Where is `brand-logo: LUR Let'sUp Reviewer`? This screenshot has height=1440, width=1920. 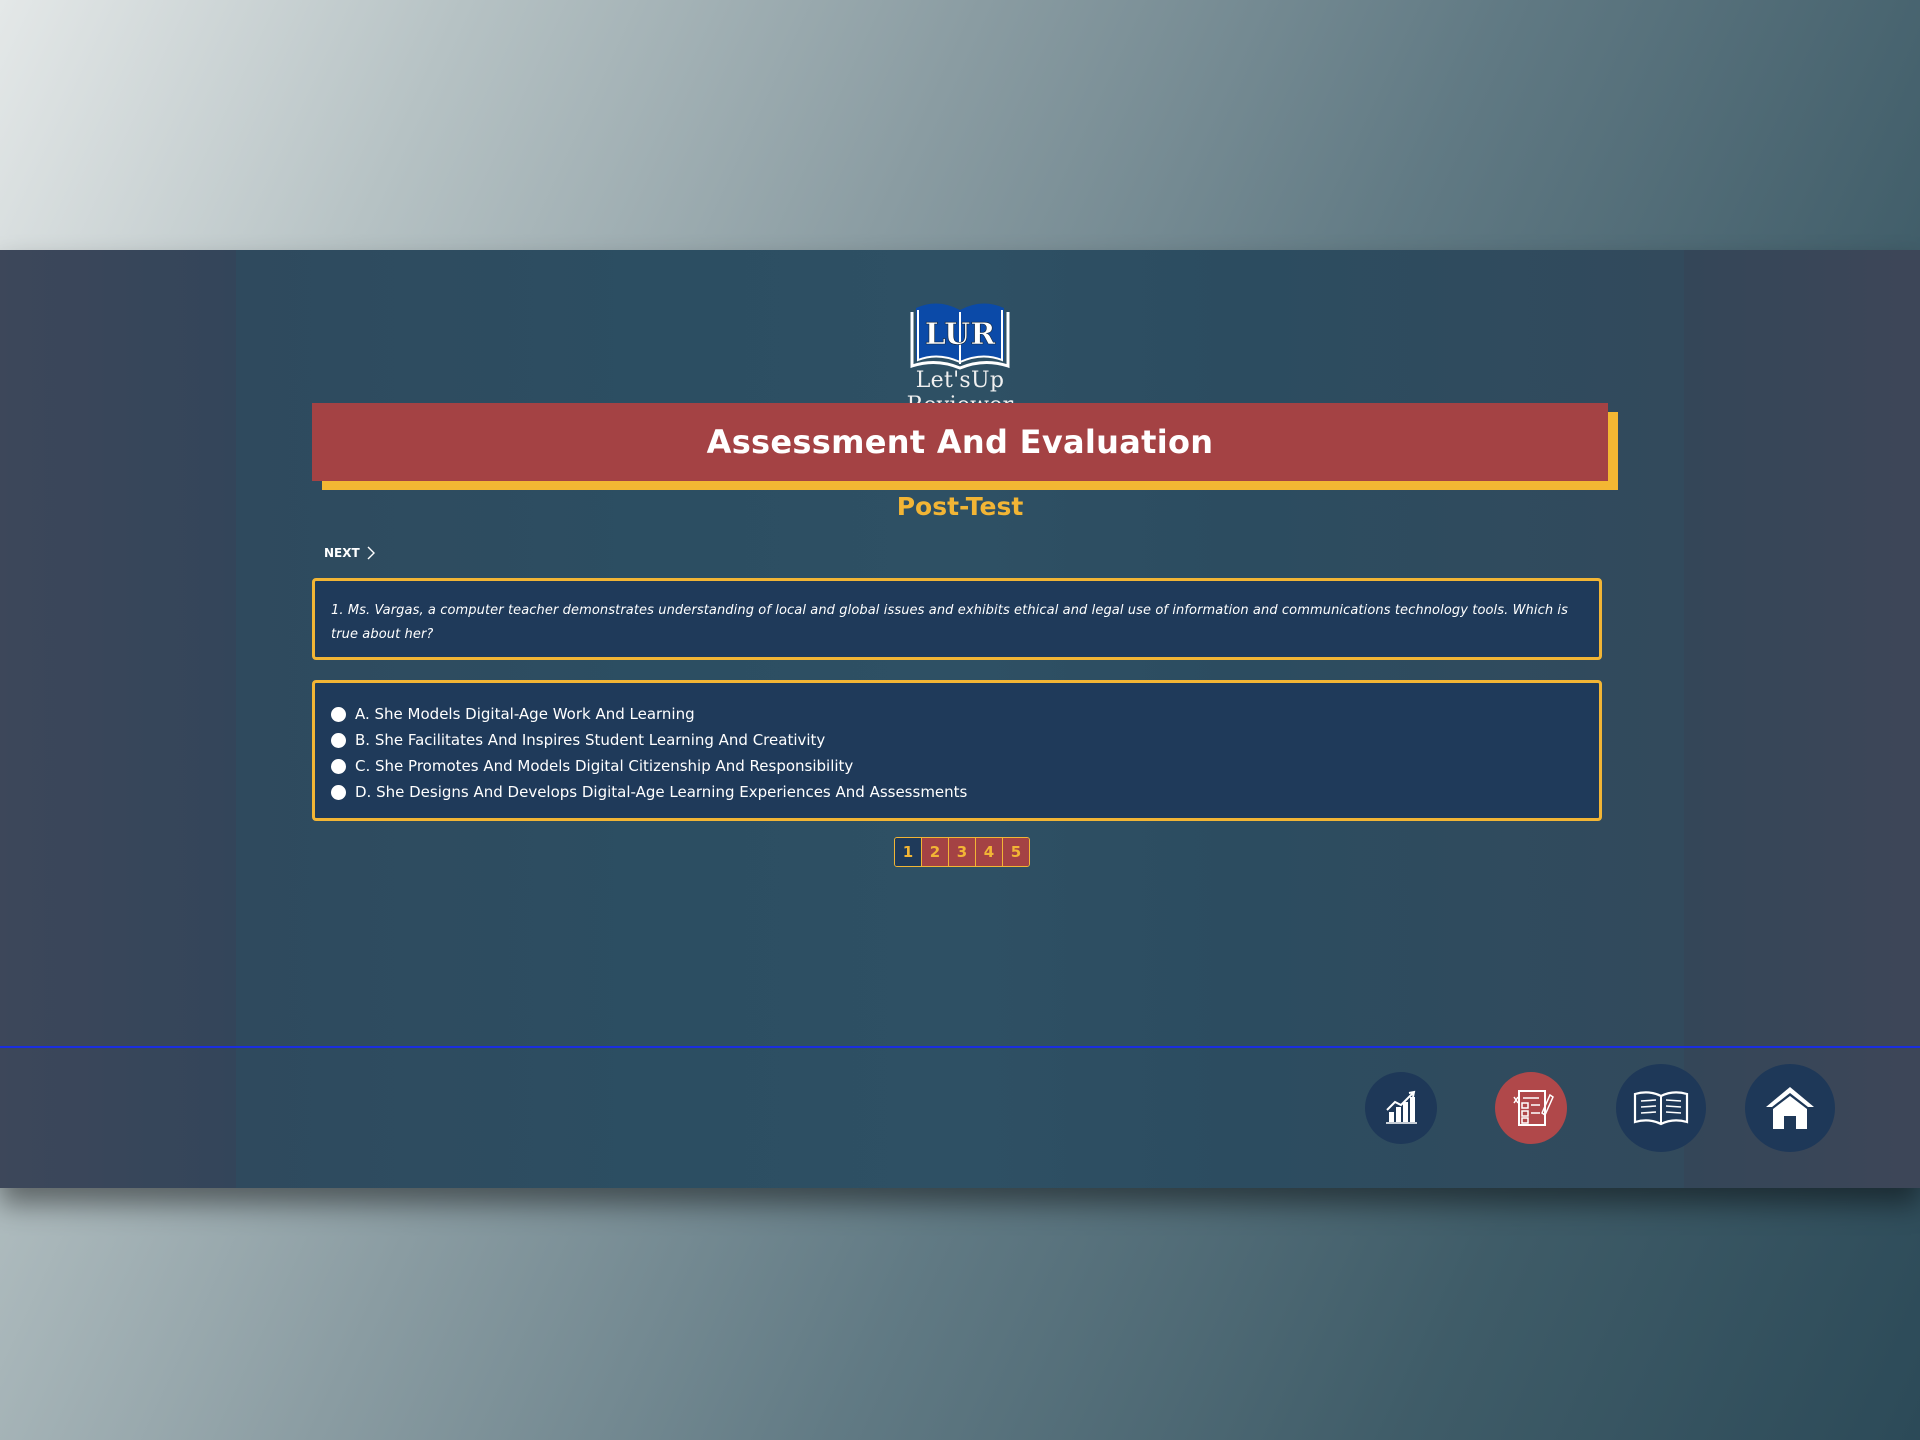 brand-logo: LUR Let'sUp Reviewer is located at coordinates (960, 357).